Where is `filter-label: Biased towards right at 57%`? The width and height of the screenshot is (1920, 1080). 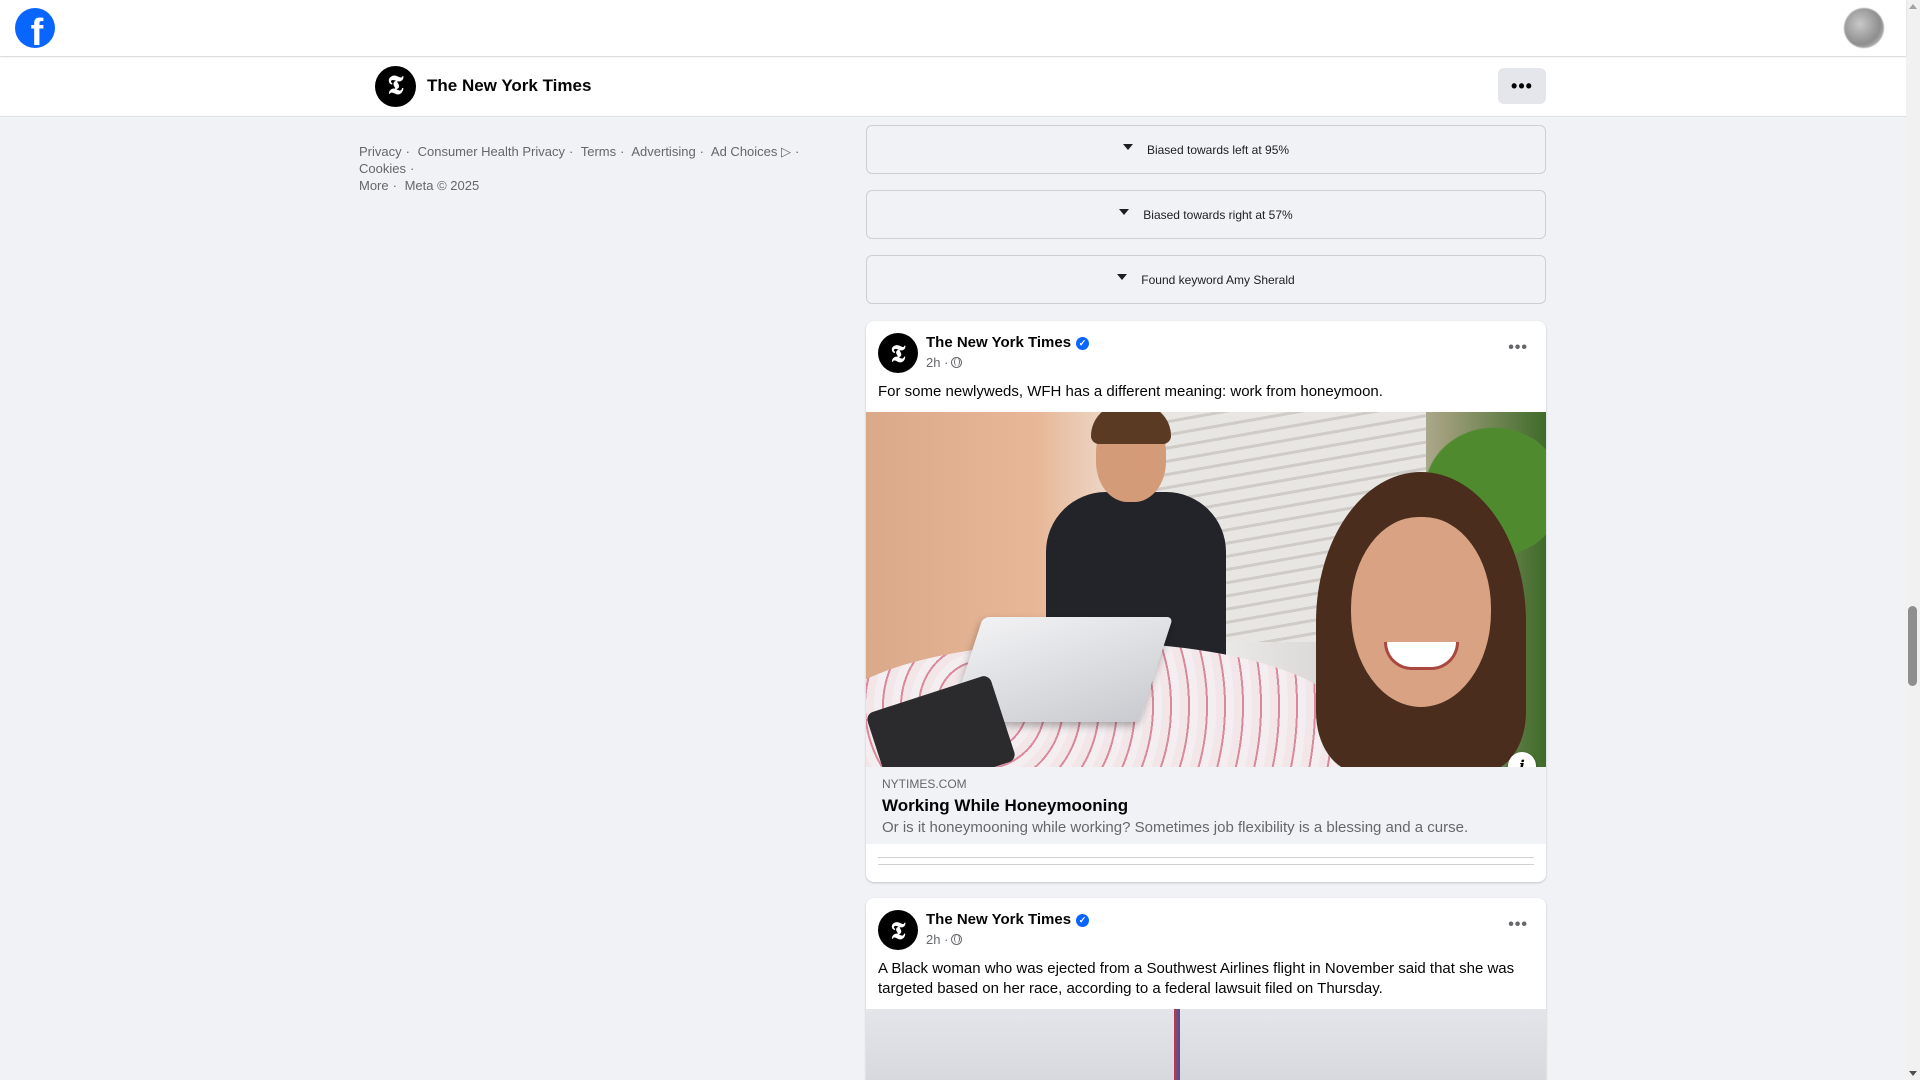
filter-label: Biased towards right at 57% is located at coordinates (1218, 214).